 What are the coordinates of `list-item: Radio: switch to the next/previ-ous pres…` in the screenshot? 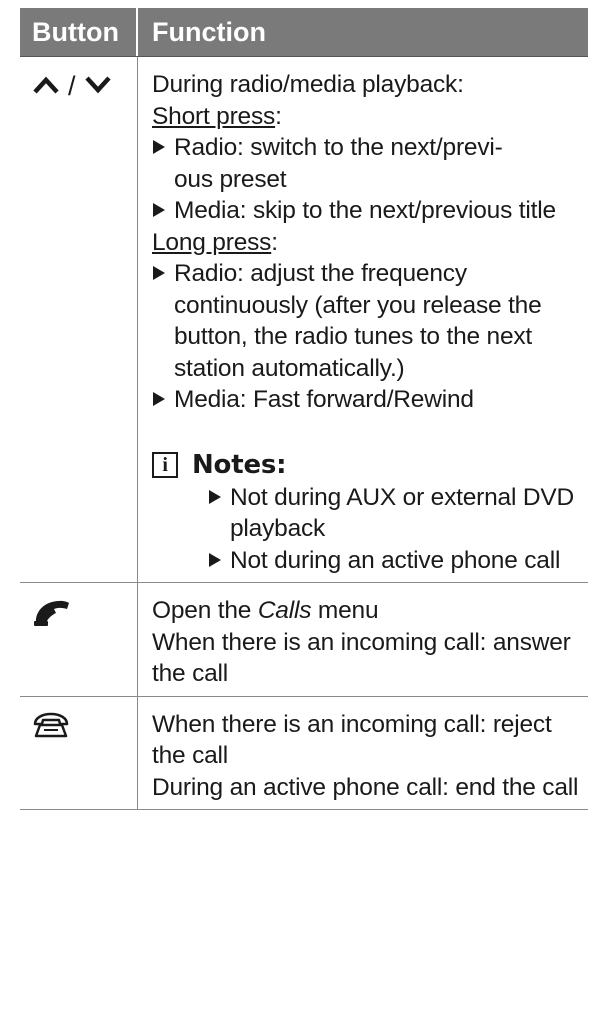 It's located at (368, 163).